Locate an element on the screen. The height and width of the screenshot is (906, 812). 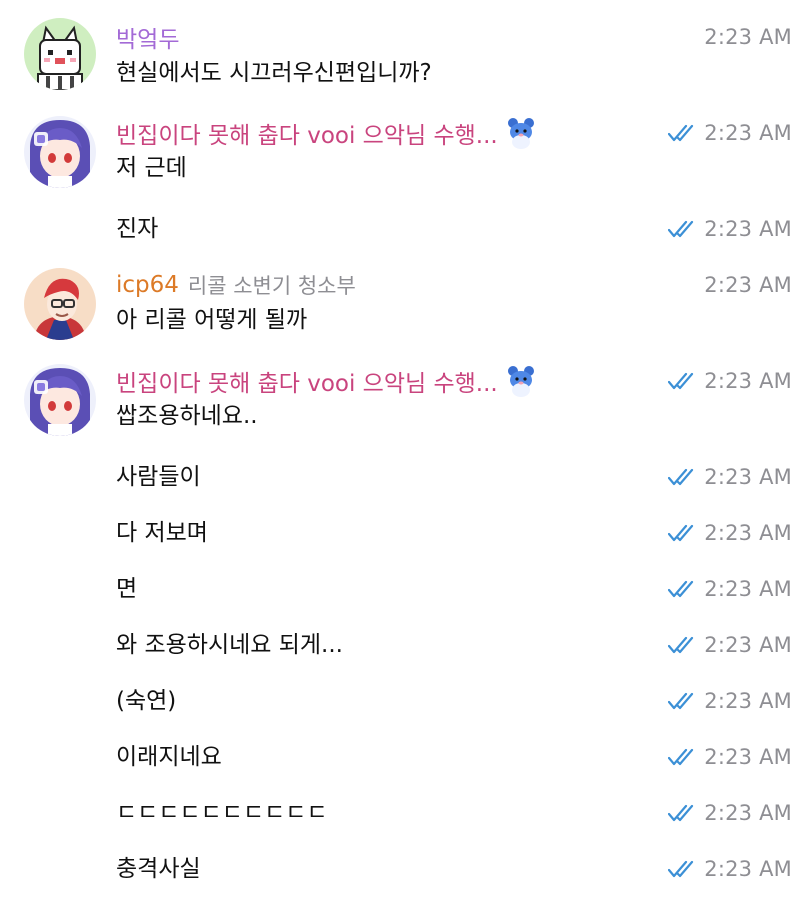
sender-name: 박엌두 is located at coordinates (147, 37).